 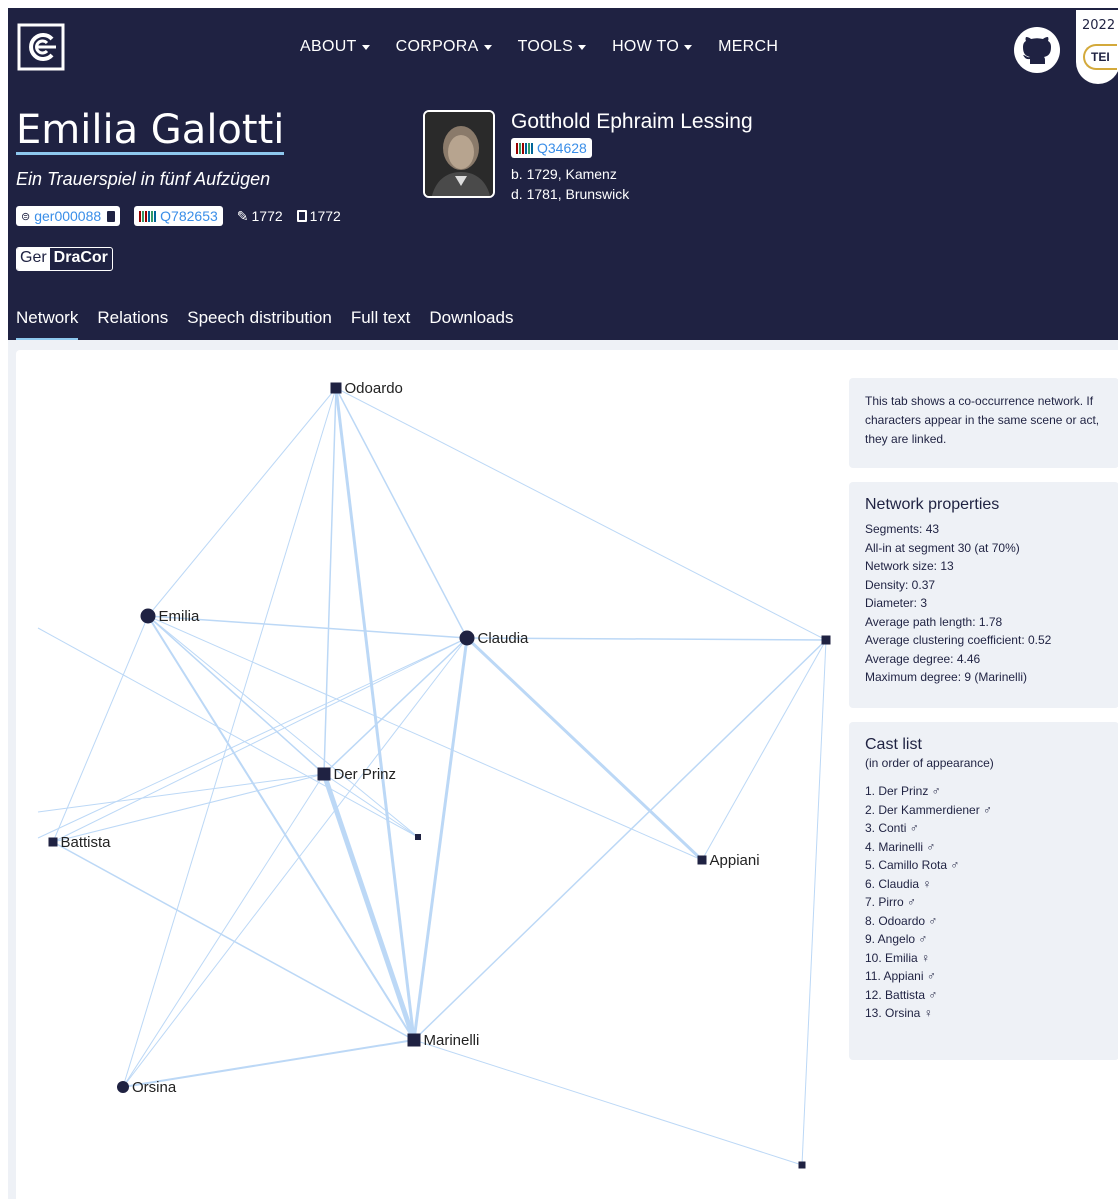 I want to click on network-node-label: Der Prinz, so click(x=365, y=774).